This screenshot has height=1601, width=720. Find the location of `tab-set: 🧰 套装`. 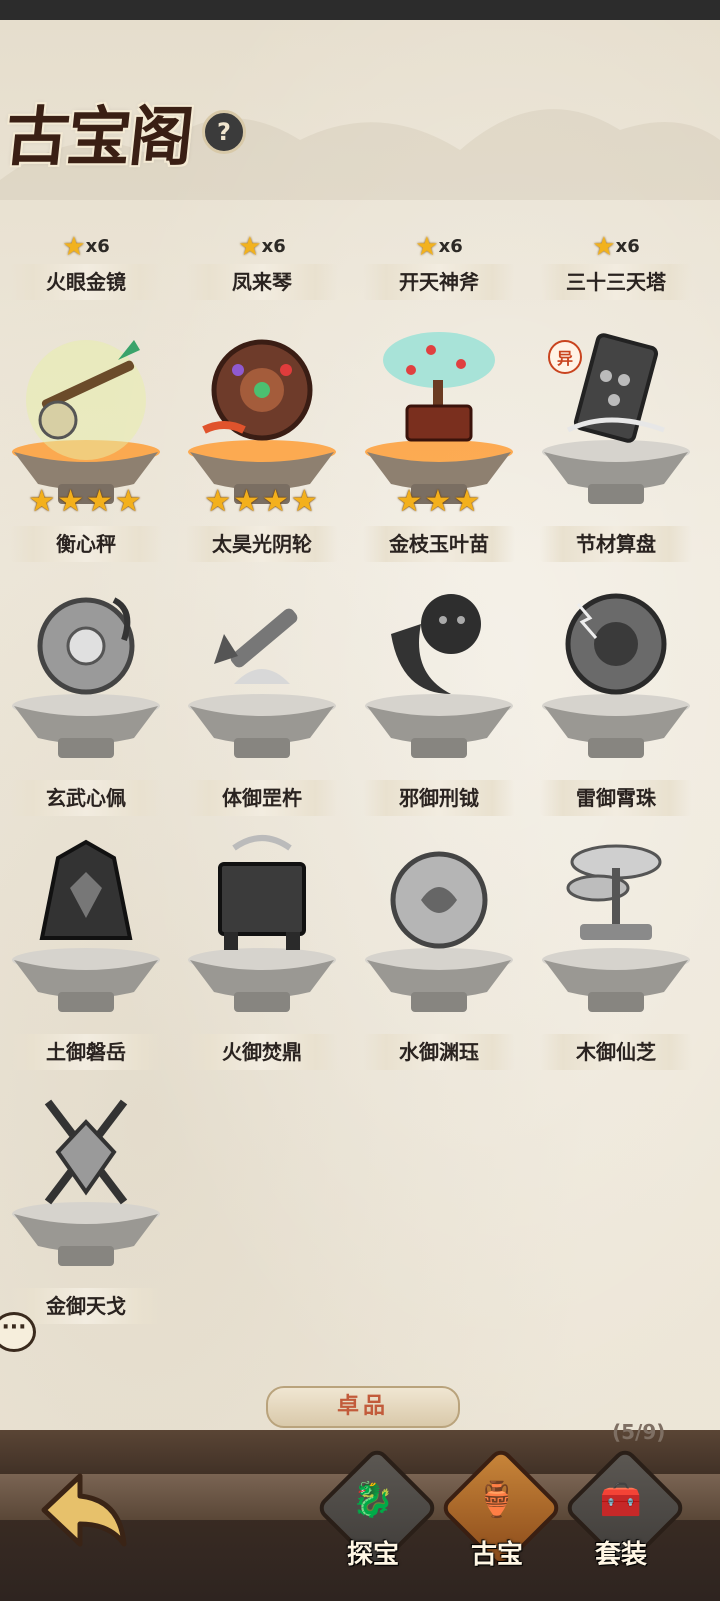

tab-set: 🧰 套装 is located at coordinates (625, 1508).